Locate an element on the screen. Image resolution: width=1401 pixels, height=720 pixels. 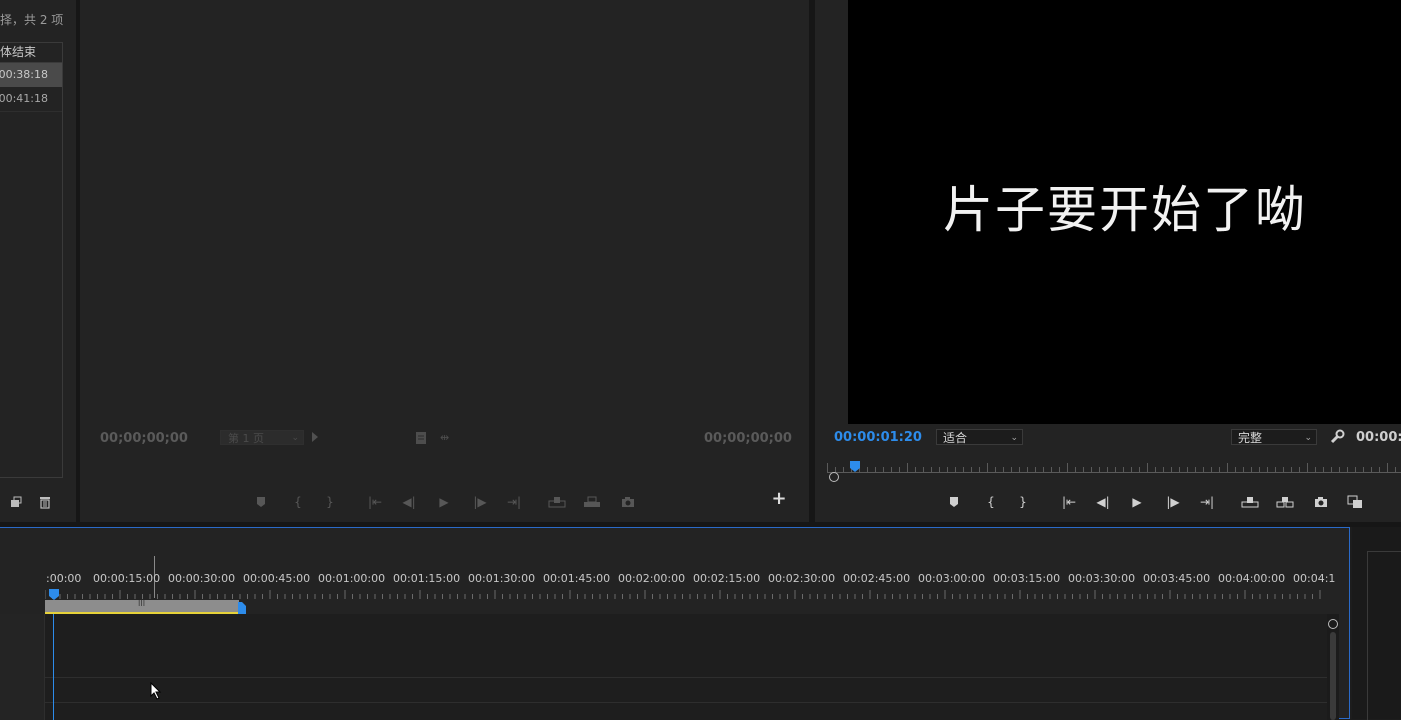
add-button: + is located at coordinates (779, 499).